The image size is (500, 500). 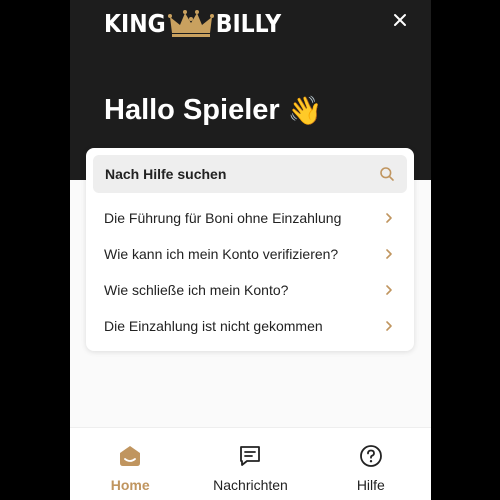 I want to click on faq-item-close-account: Wie schließe ich mein Konto?, so click(x=250, y=290).